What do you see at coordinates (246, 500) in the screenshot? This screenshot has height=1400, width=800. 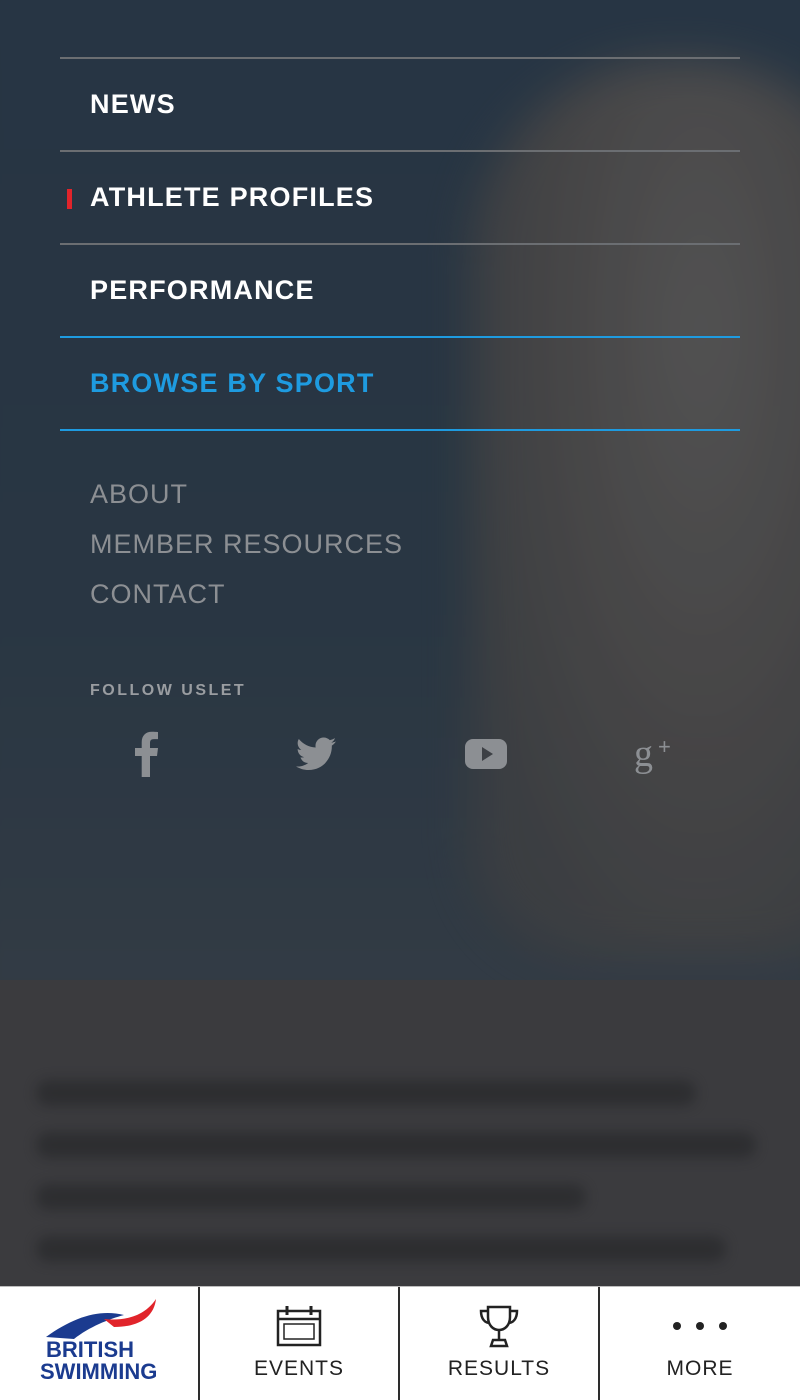 I see `menu-link-about: ABOUT` at bounding box center [246, 500].